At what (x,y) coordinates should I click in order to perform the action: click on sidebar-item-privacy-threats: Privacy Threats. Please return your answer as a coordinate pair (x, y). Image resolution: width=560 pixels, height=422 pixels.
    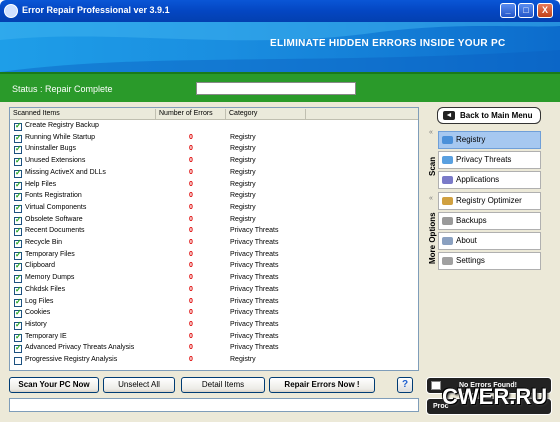
    Looking at the image, I should click on (489, 160).